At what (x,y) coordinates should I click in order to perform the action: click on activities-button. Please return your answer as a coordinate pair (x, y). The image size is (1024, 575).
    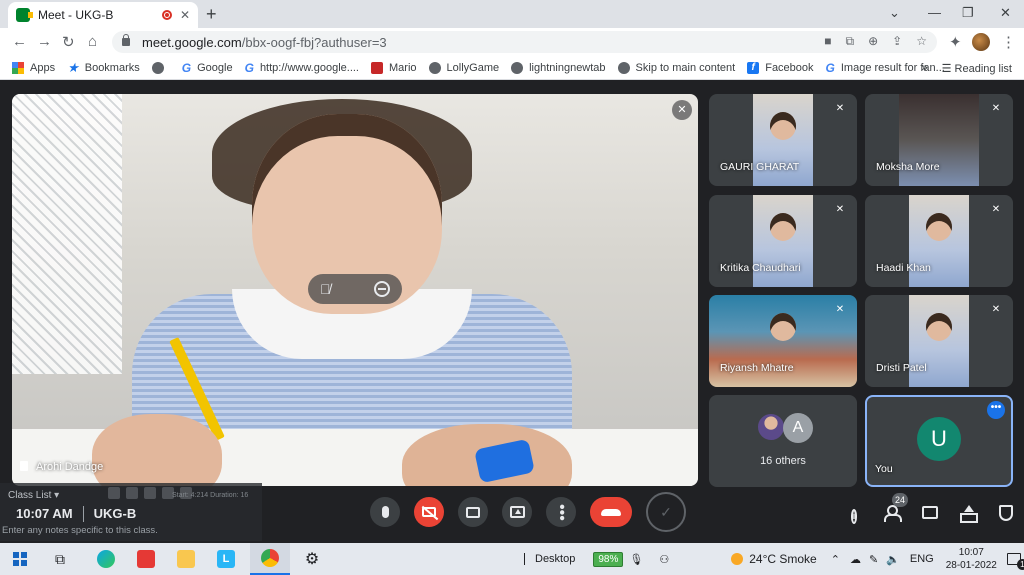
    Looking at the image, I should click on (968, 514).